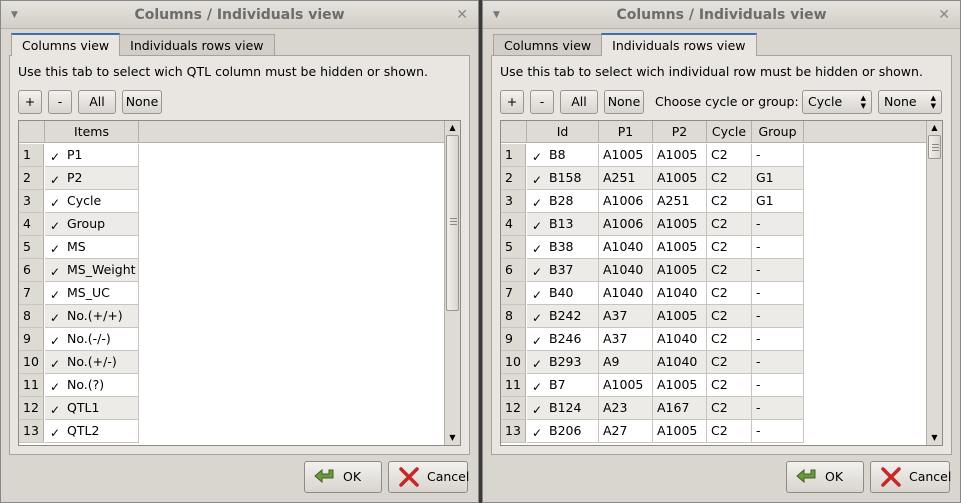 This screenshot has height=503, width=961. I want to click on id-cell: ✓ B28, so click(563, 201).